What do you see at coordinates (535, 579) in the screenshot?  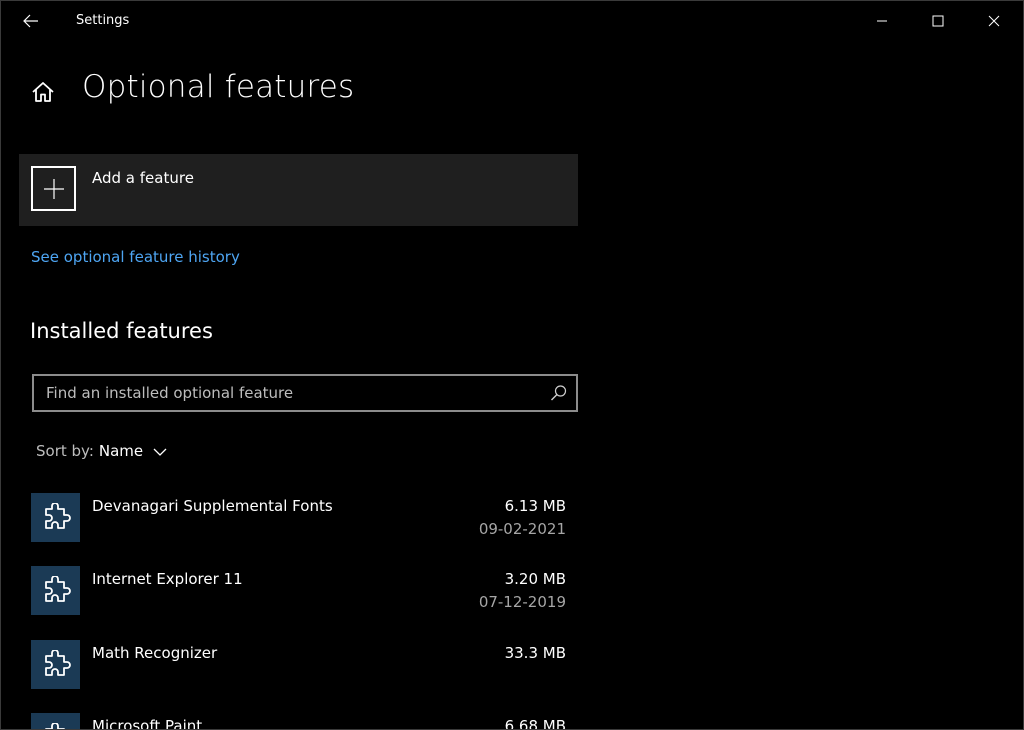 I see `feature-size: 3.20 MB` at bounding box center [535, 579].